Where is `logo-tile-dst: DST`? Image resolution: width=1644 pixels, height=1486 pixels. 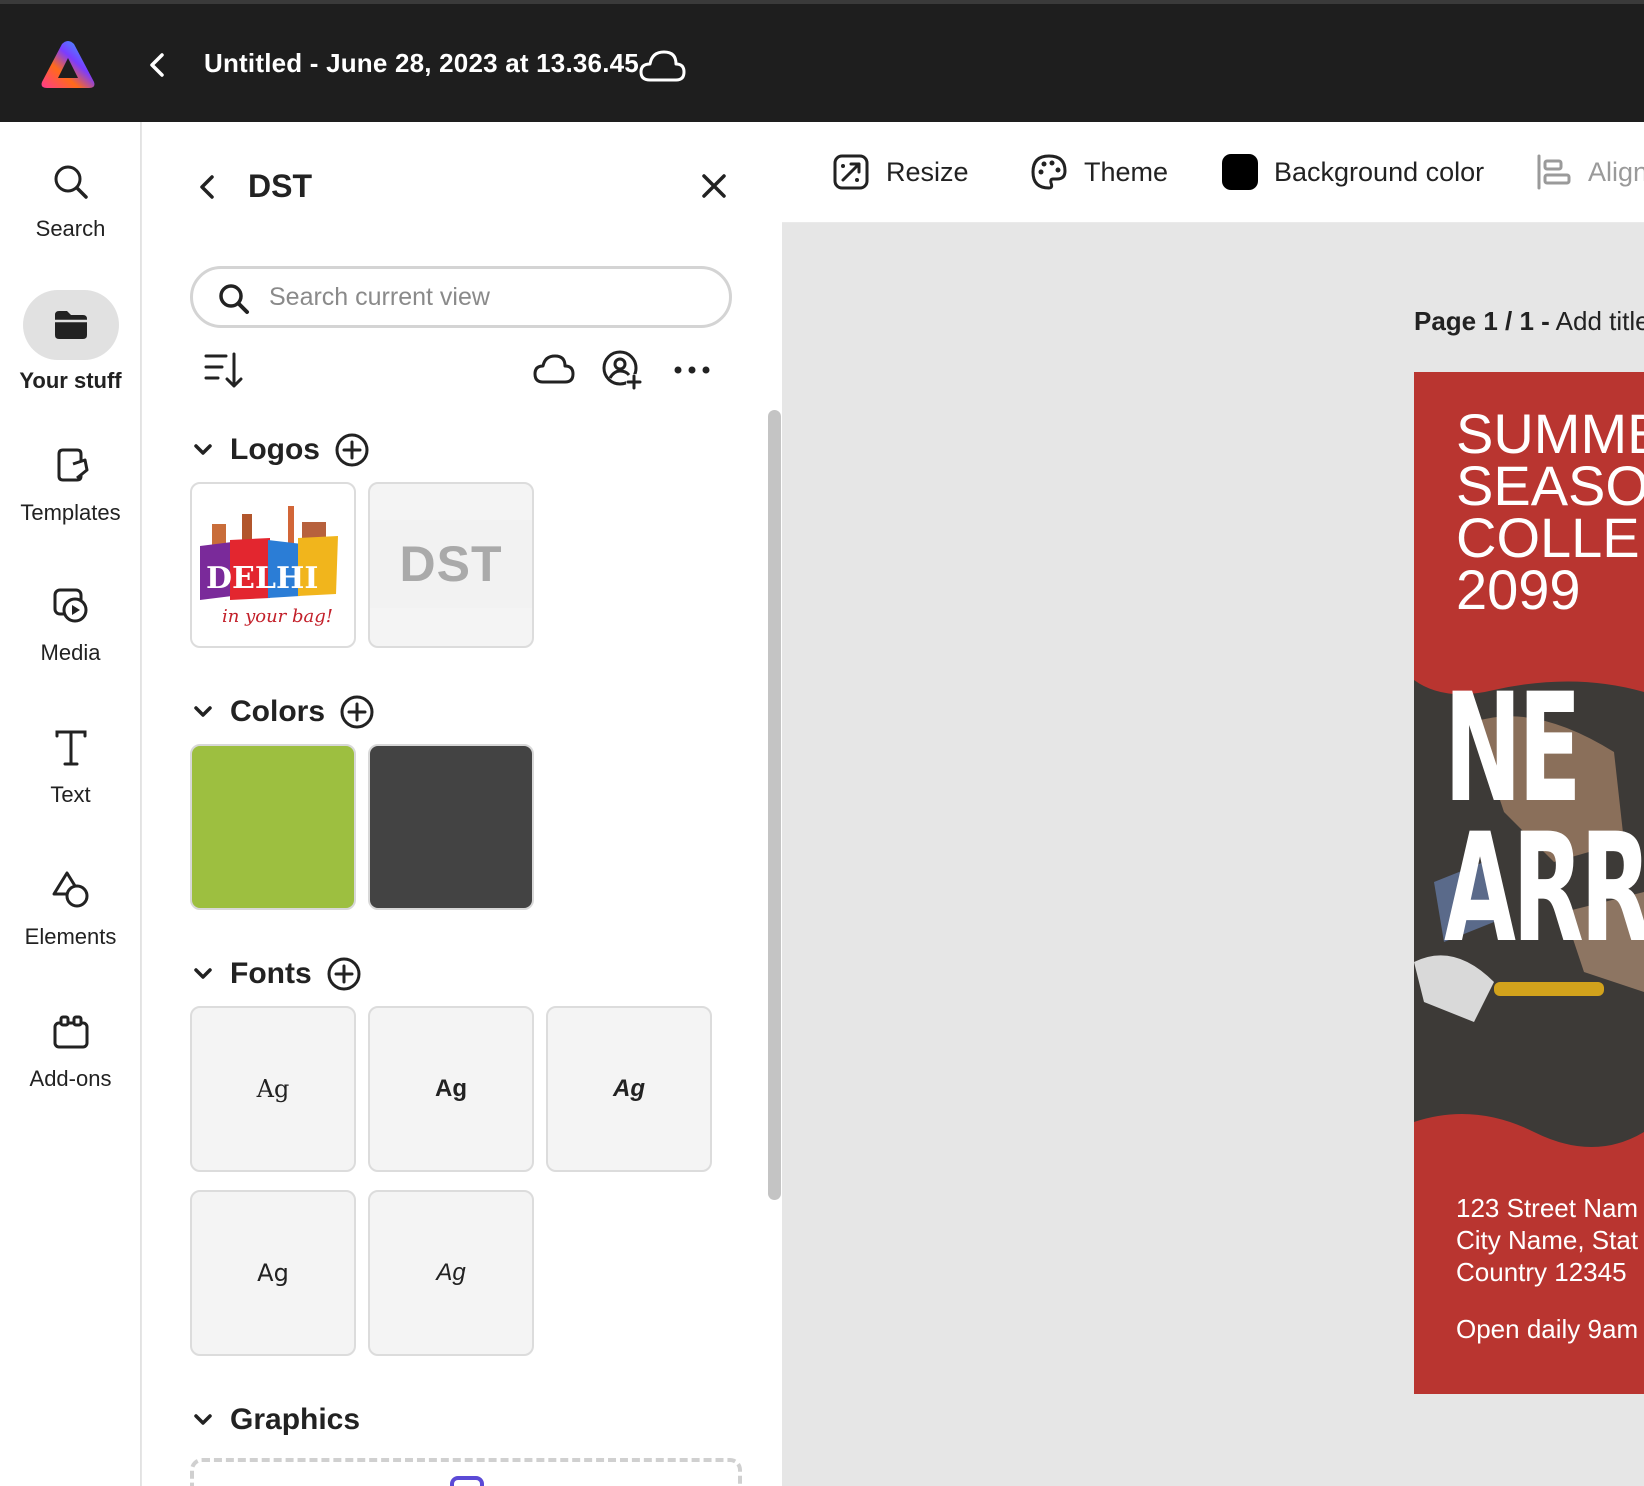 logo-tile-dst: DST is located at coordinates (451, 565).